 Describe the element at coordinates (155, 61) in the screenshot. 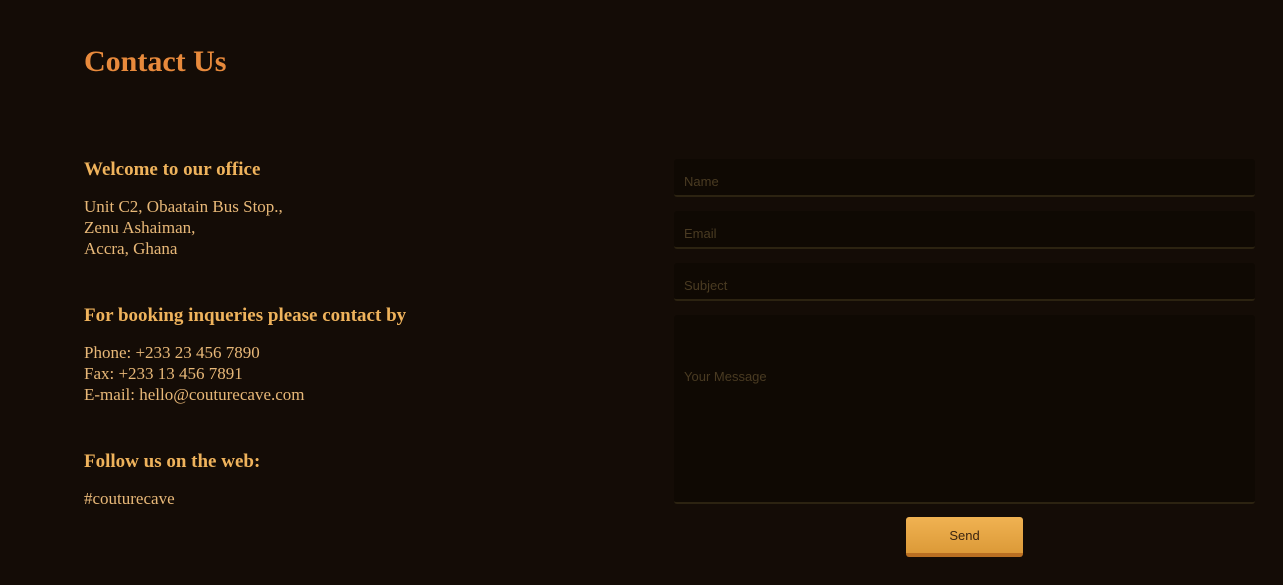

I see `page-title: Contact Us` at that location.